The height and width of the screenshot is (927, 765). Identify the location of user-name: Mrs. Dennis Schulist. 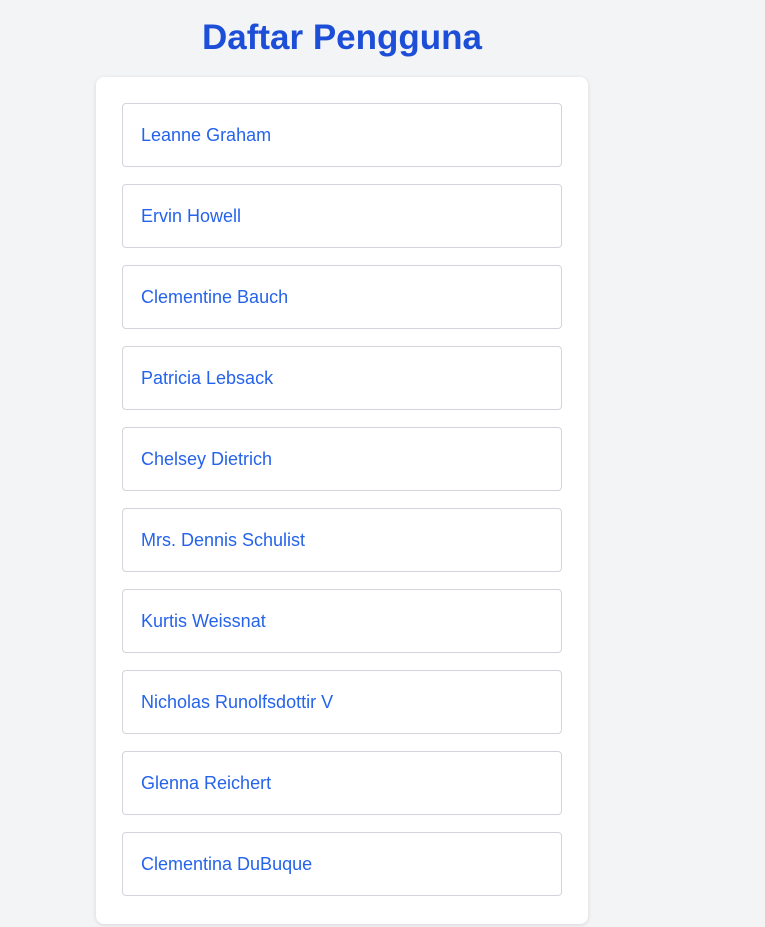
(223, 540).